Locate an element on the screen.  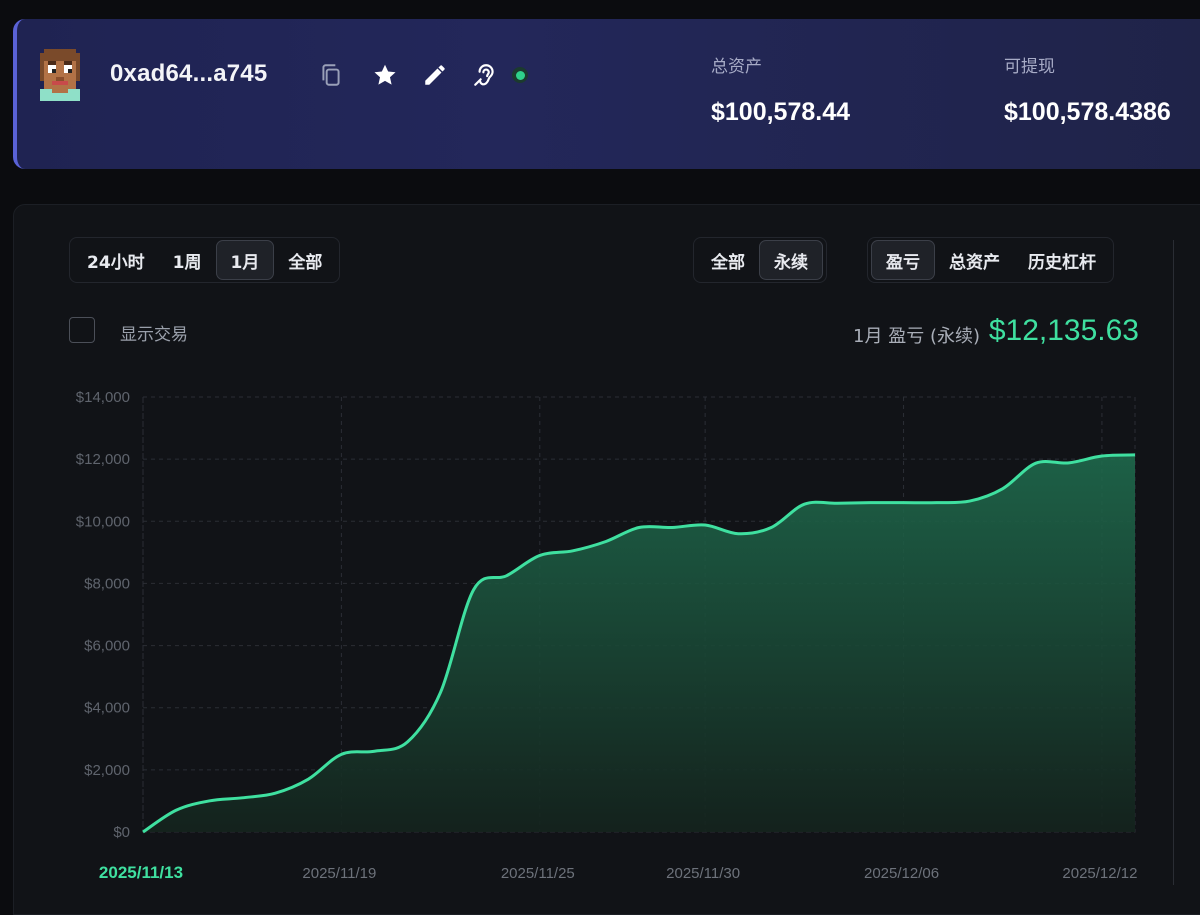
total-assets-value: $100,578.44 is located at coordinates (781, 112).